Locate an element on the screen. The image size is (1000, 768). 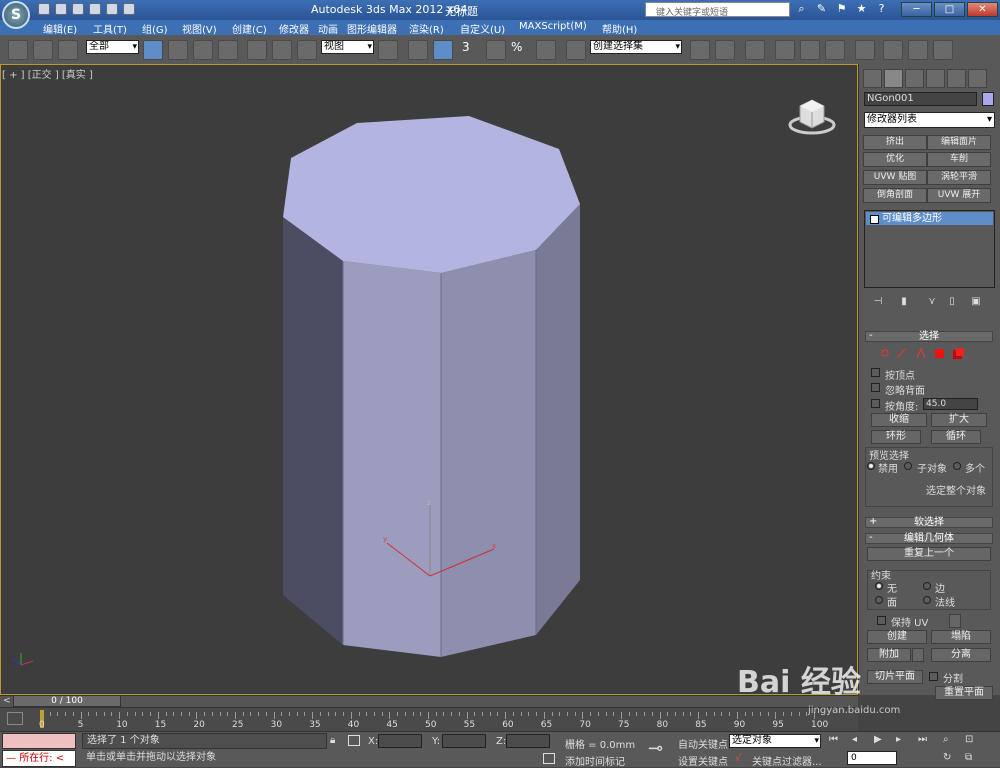
search-input: 键入关键字或短语 is located at coordinates (717, 9).